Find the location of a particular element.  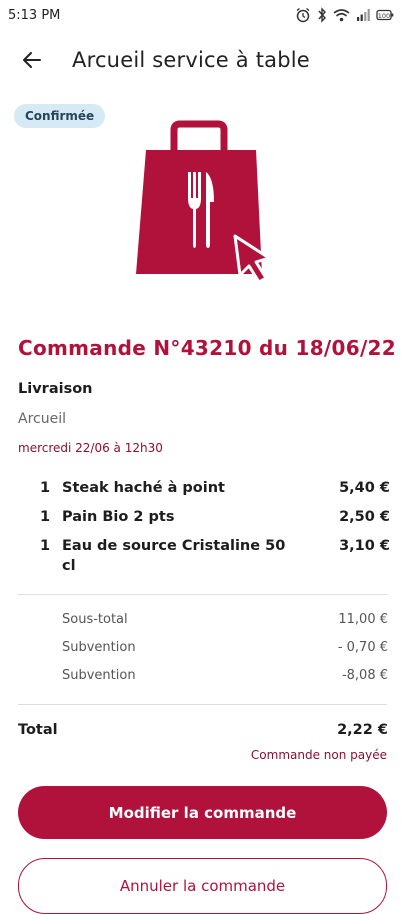

list-item: 1 Eau de source Cristaline 50 cl 3,10 € is located at coordinates (215, 556).